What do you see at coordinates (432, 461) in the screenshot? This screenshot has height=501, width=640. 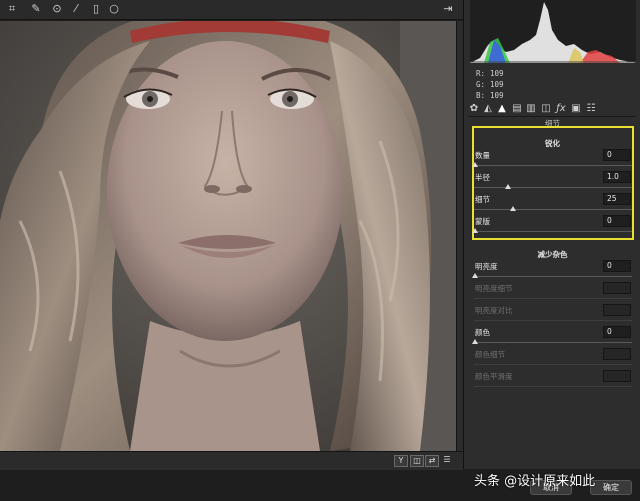 I see `swap-view-icon: ⇄` at bounding box center [432, 461].